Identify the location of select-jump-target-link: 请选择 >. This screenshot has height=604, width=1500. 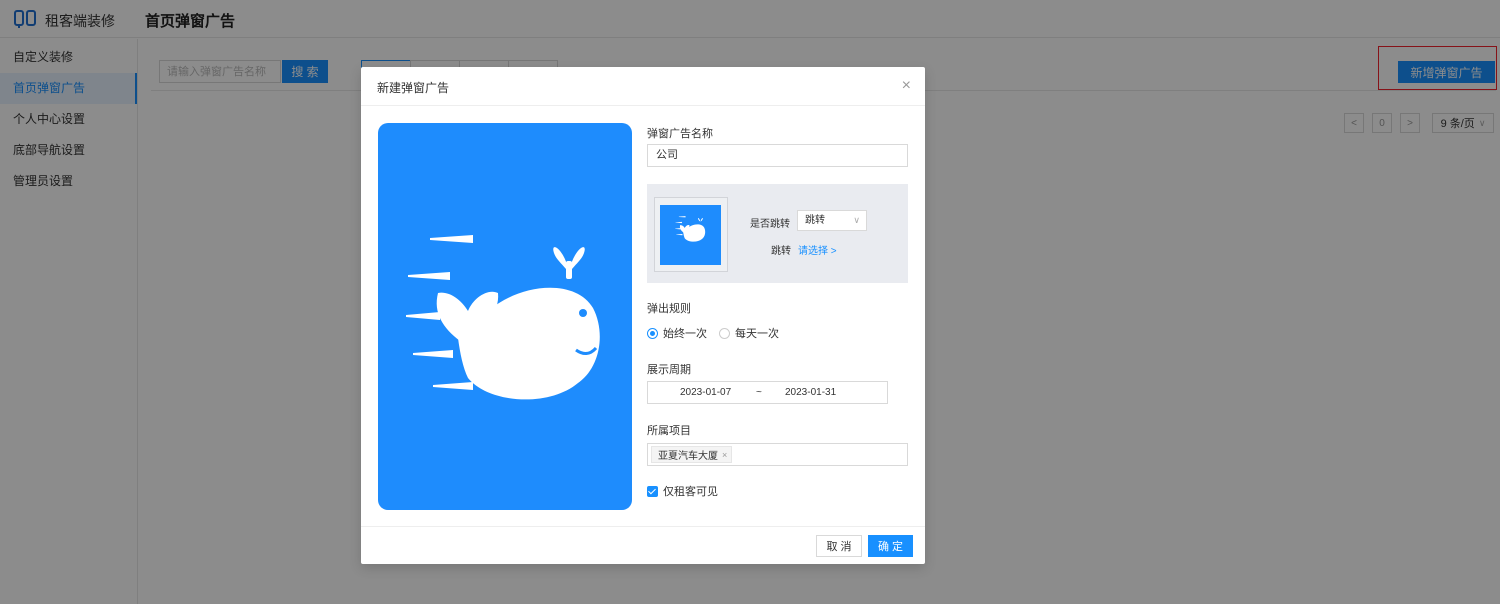
(817, 249).